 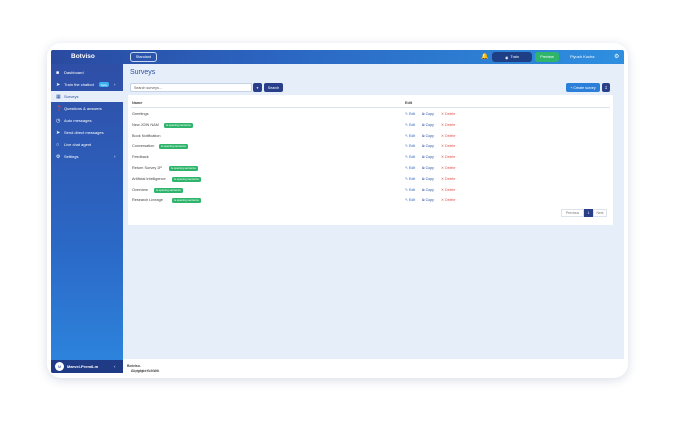 What do you see at coordinates (370, 107) in the screenshot?
I see `header-divider` at bounding box center [370, 107].